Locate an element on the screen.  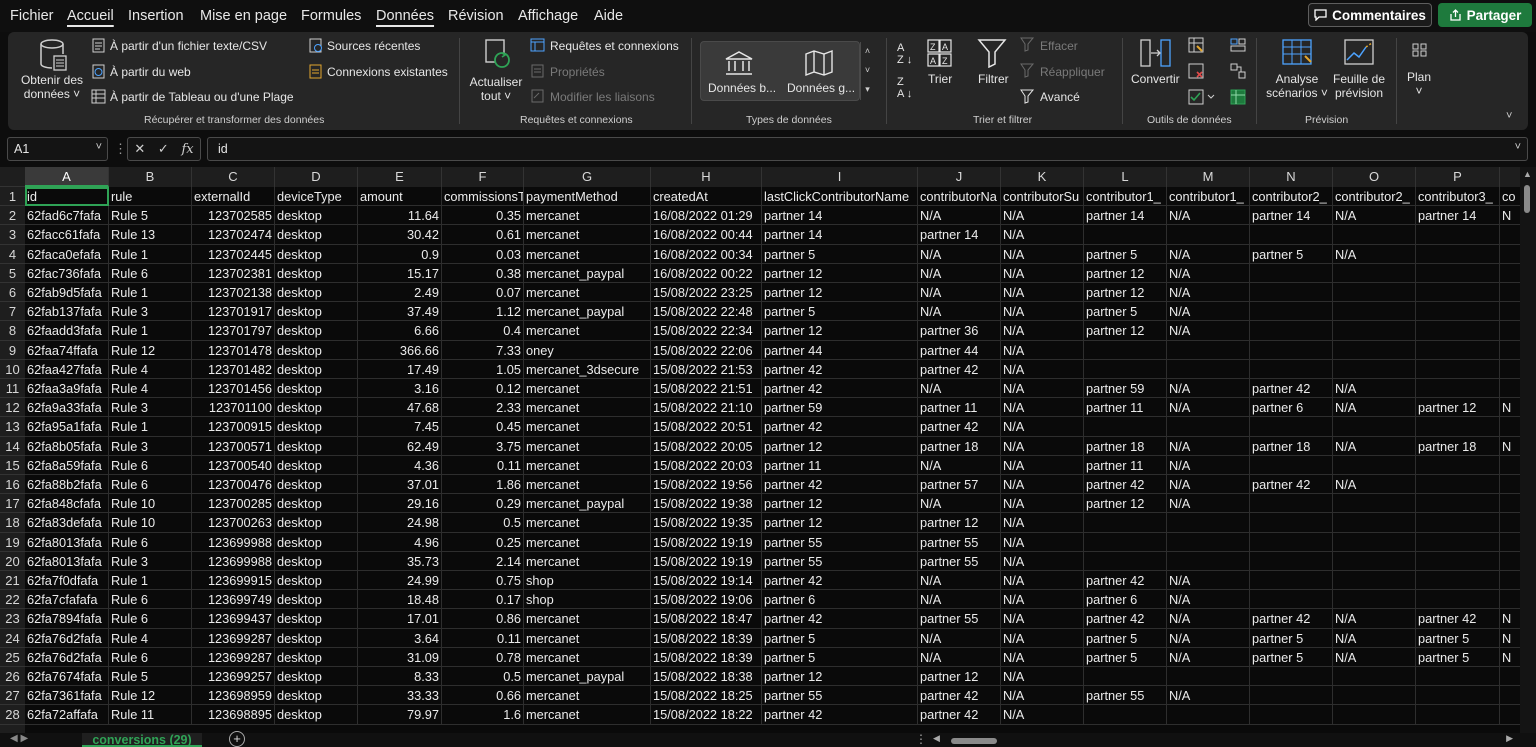
table-cell: oney is located at coordinates (587, 350).